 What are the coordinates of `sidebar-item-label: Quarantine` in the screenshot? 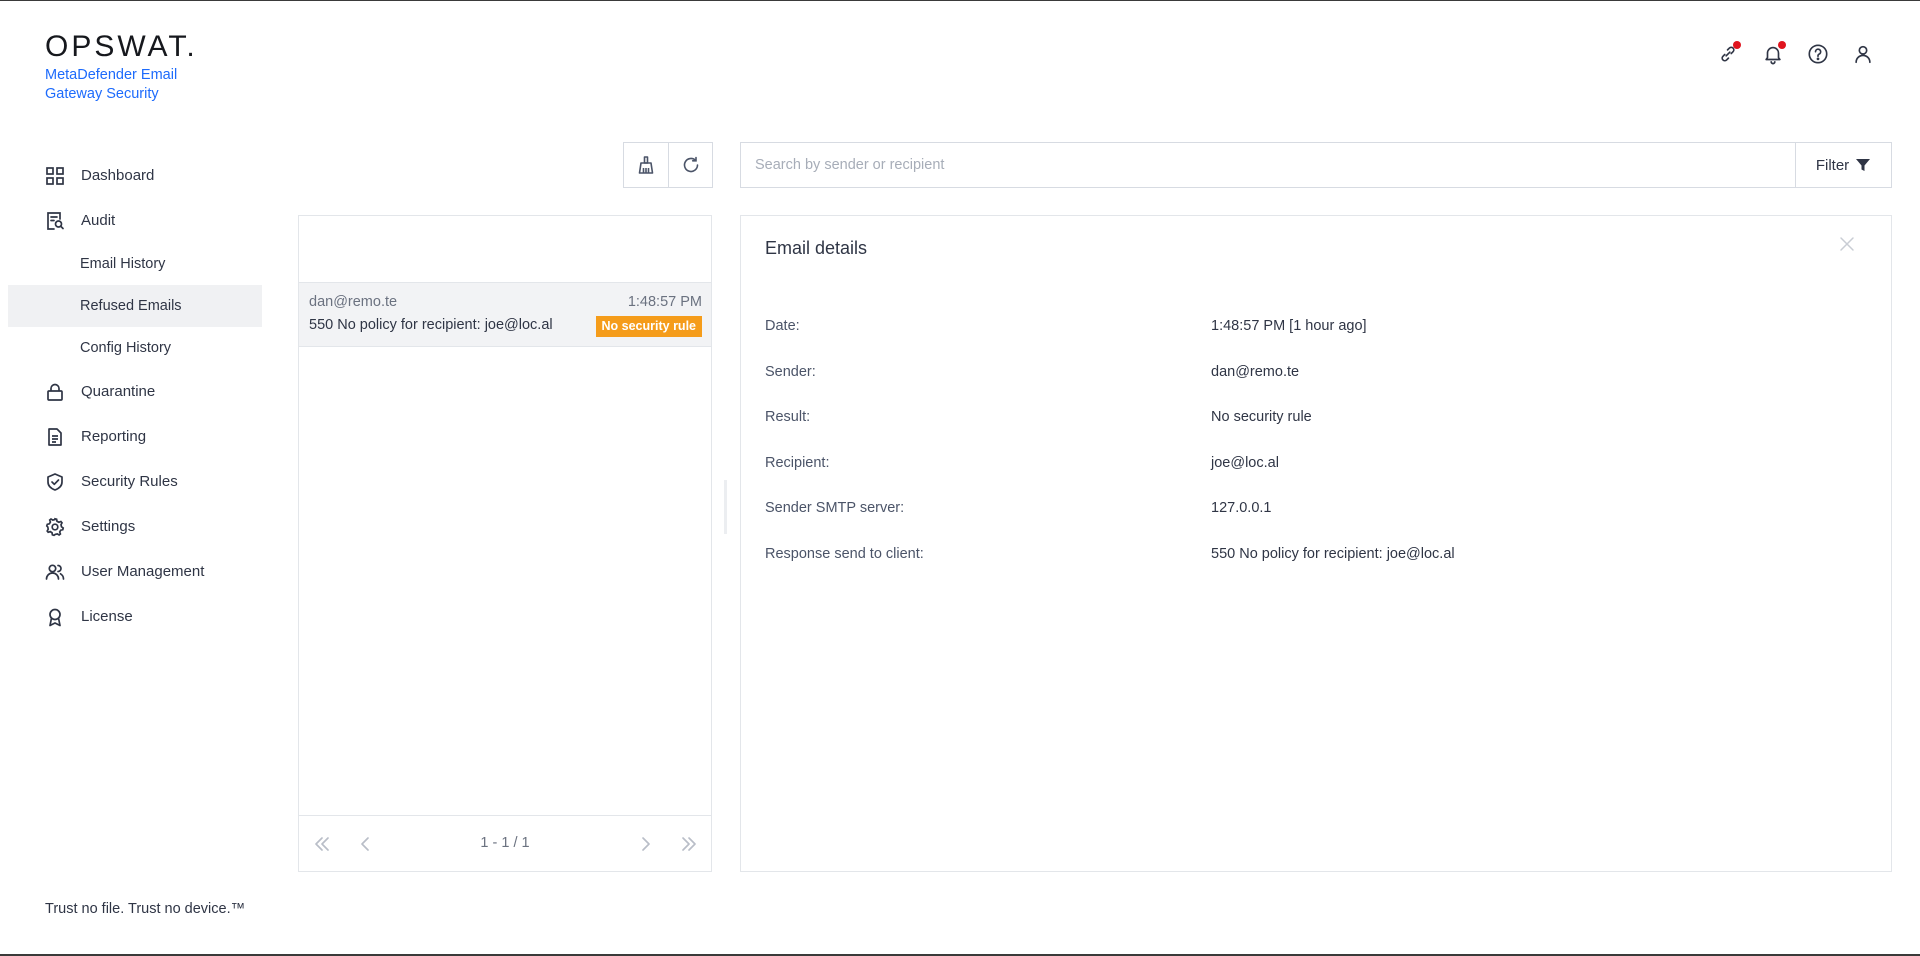 It's located at (118, 391).